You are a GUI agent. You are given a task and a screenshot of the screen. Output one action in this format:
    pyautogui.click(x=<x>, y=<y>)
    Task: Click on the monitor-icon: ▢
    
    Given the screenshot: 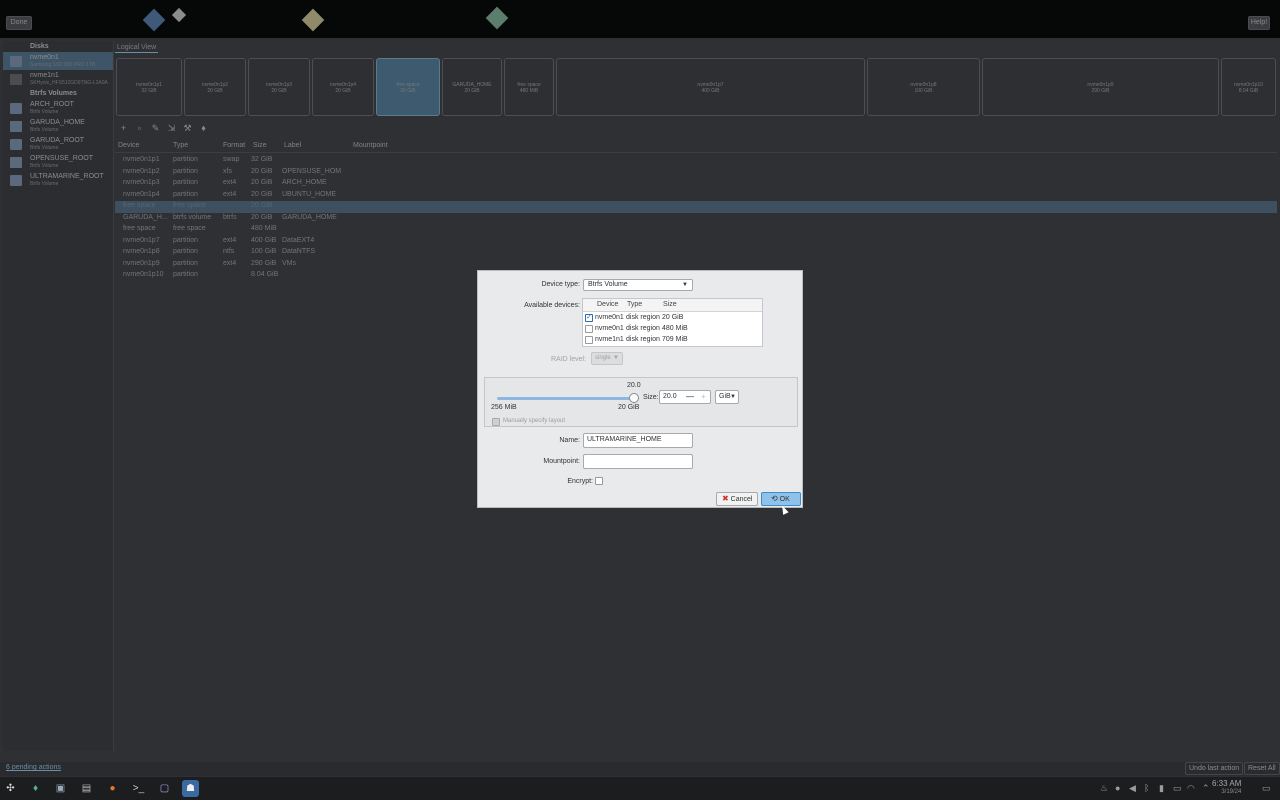 What is the action you would take?
    pyautogui.click(x=164, y=788)
    